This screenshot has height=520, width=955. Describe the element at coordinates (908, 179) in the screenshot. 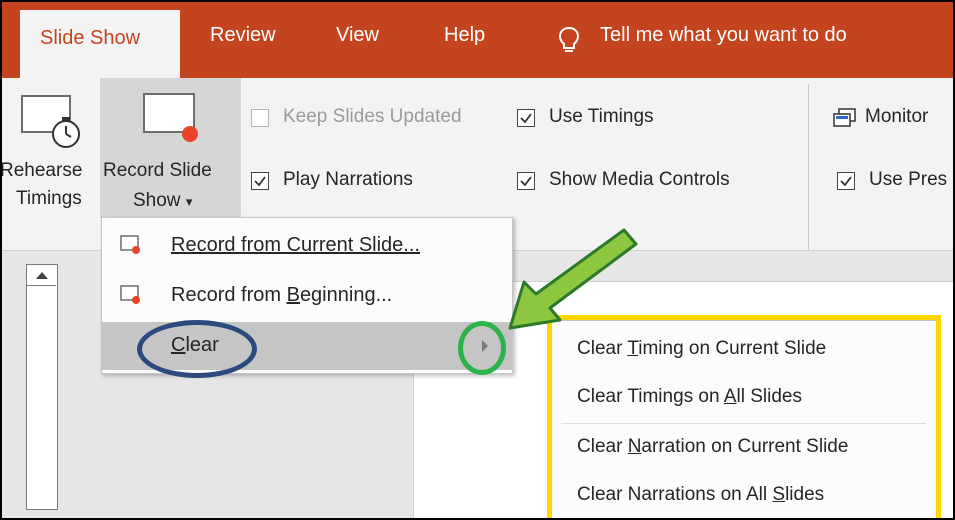

I see `use-presenter-view-label: Use Pres` at that location.